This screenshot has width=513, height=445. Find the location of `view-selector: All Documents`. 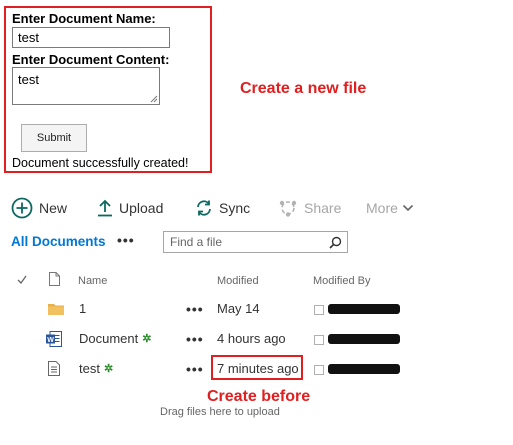

view-selector: All Documents is located at coordinates (58, 241).